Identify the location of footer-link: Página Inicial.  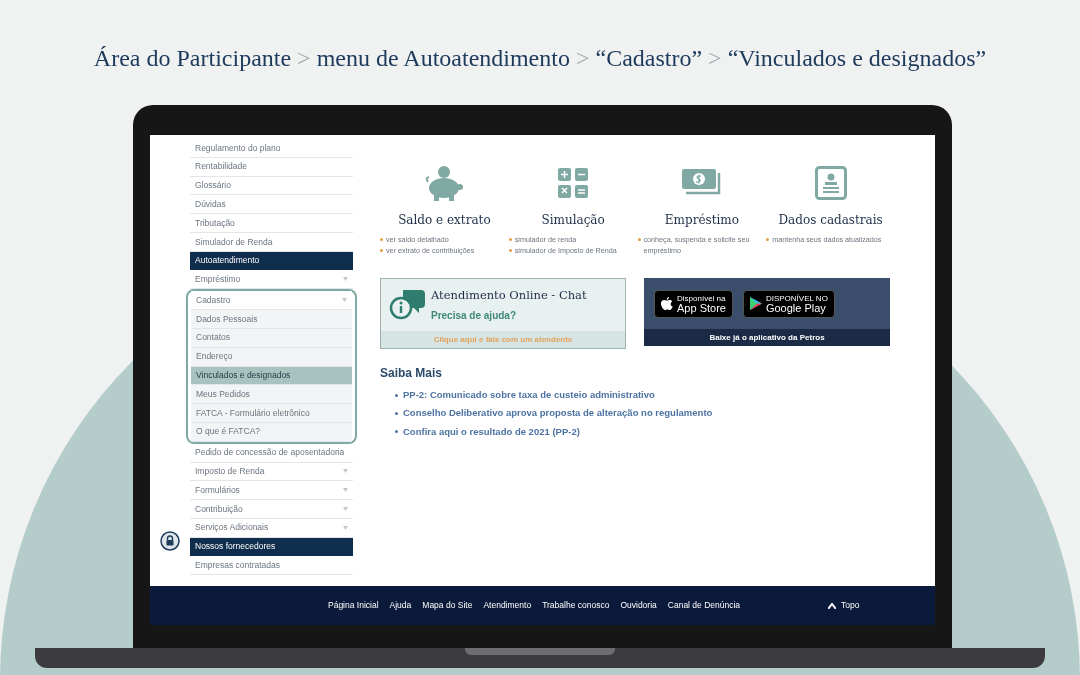
(353, 605).